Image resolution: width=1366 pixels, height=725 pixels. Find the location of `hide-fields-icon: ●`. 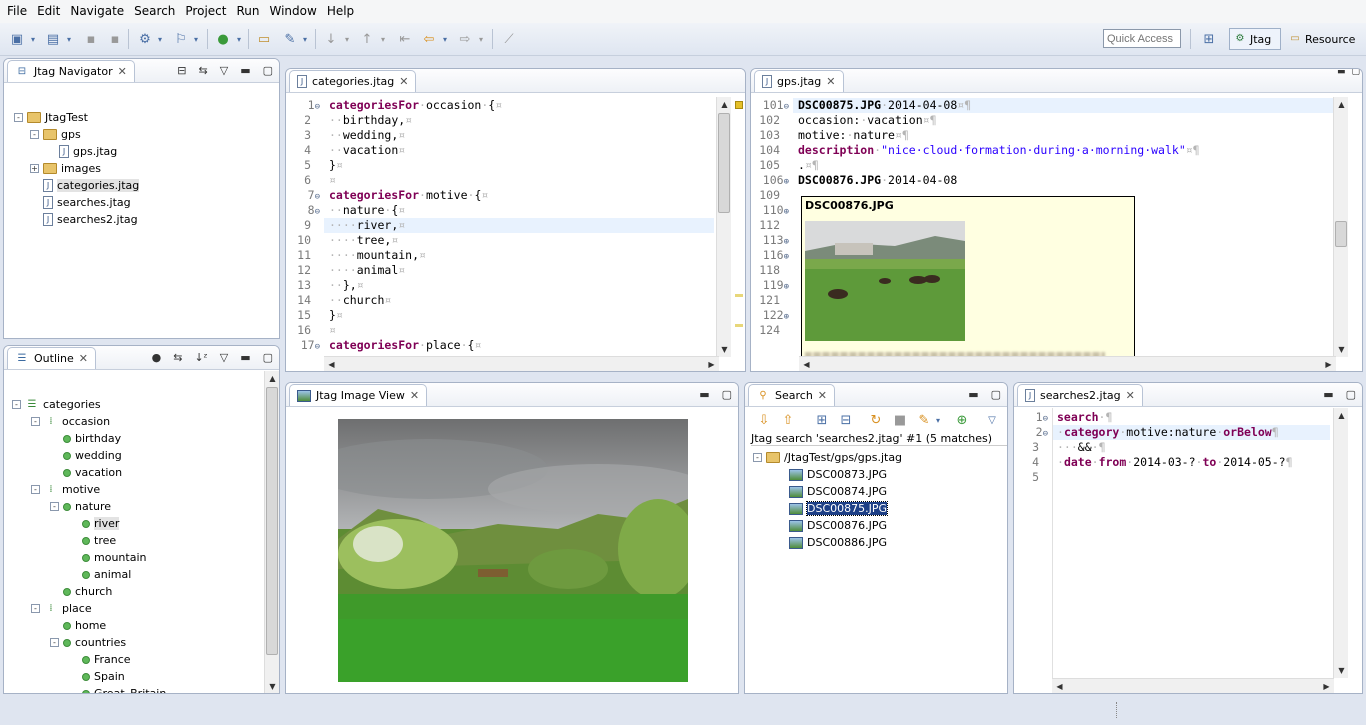

hide-fields-icon: ● is located at coordinates (157, 357).